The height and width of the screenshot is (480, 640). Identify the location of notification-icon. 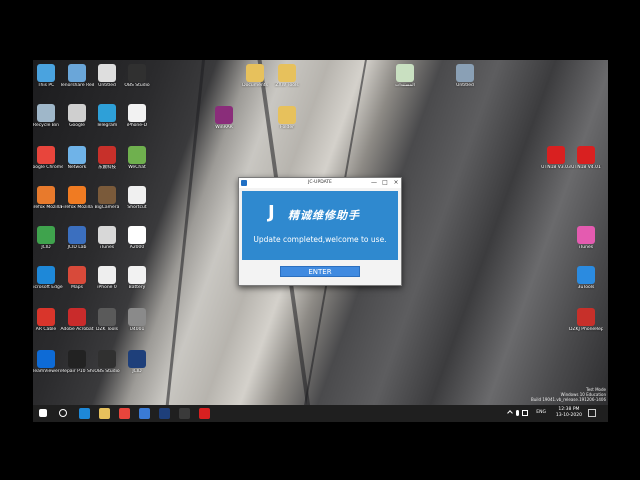
(592, 413).